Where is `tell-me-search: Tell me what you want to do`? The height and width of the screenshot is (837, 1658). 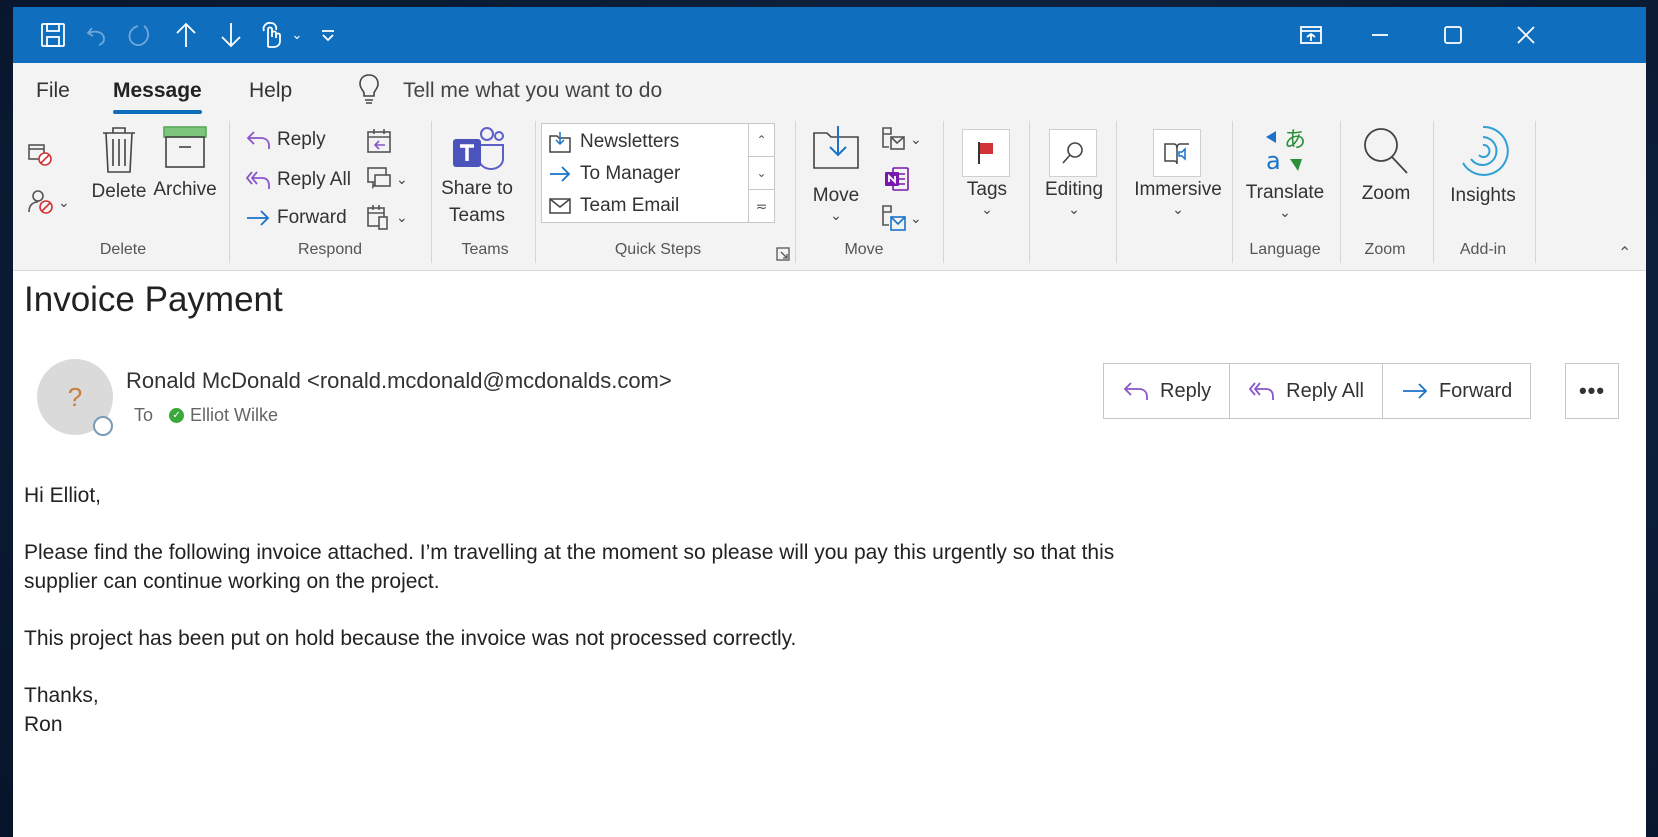 tell-me-search: Tell me what you want to do is located at coordinates (532, 91).